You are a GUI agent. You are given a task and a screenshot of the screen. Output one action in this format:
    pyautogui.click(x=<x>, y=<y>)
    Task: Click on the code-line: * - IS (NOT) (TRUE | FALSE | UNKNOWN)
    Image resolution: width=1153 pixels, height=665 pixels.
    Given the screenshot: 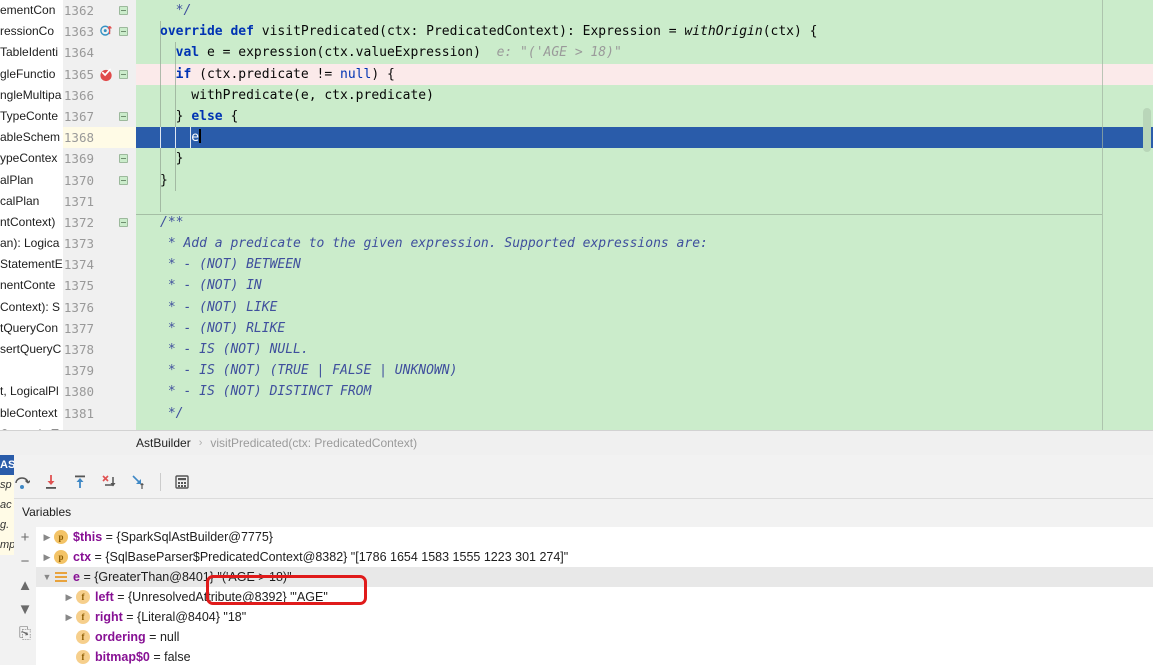 What is the action you would take?
    pyautogui.click(x=644, y=370)
    